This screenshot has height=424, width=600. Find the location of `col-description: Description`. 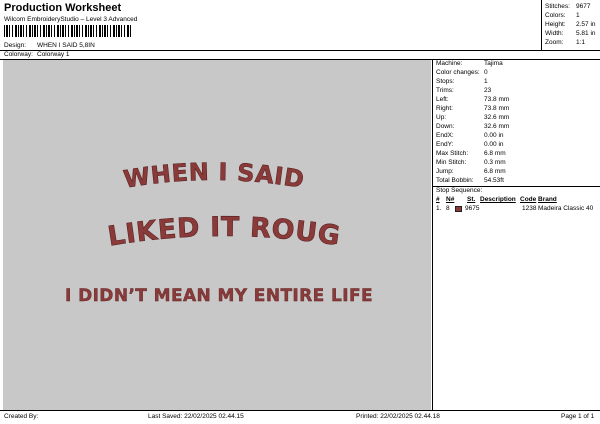

col-description: Description is located at coordinates (498, 199).